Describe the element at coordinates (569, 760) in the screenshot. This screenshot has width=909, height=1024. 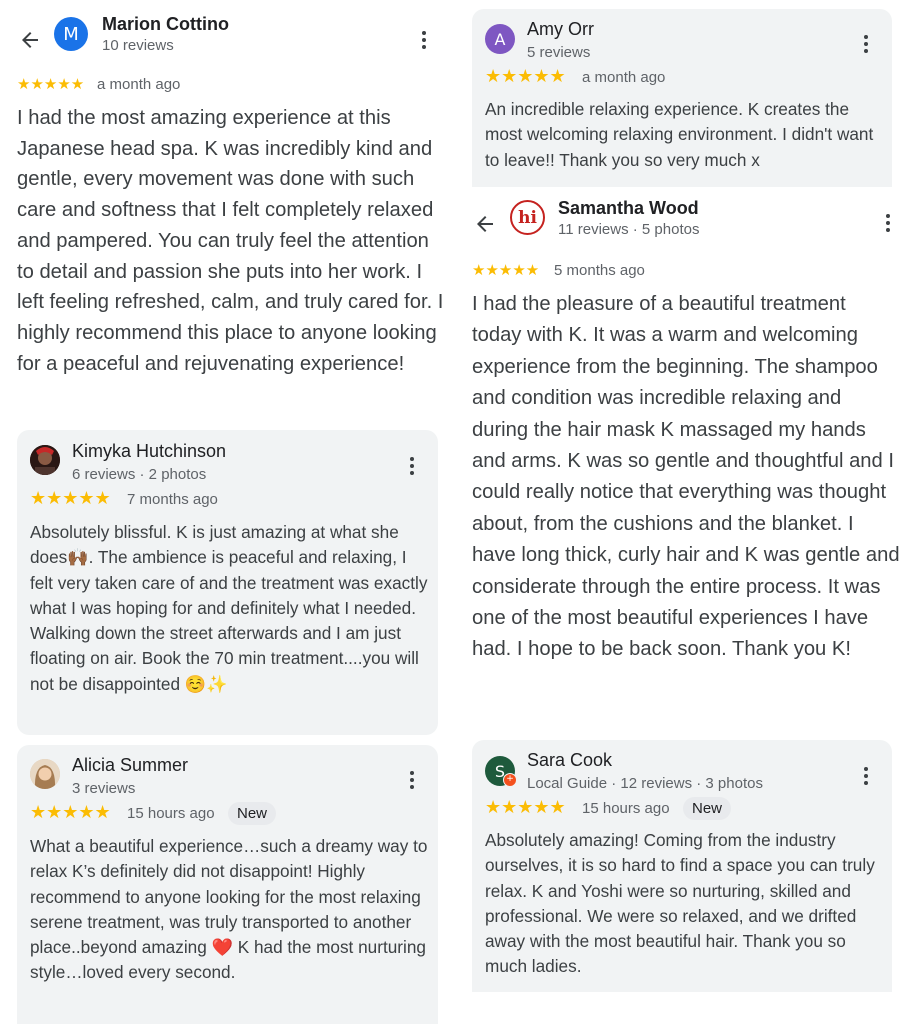
I see `reviewer-name: Sara Cook` at that location.